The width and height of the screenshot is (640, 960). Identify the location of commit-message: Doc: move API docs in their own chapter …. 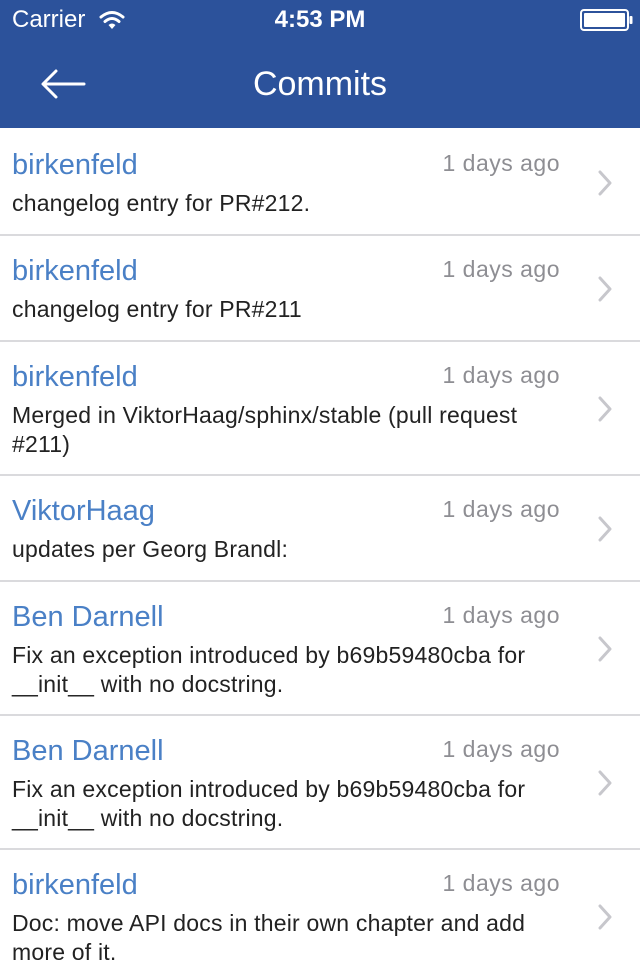
(269, 935).